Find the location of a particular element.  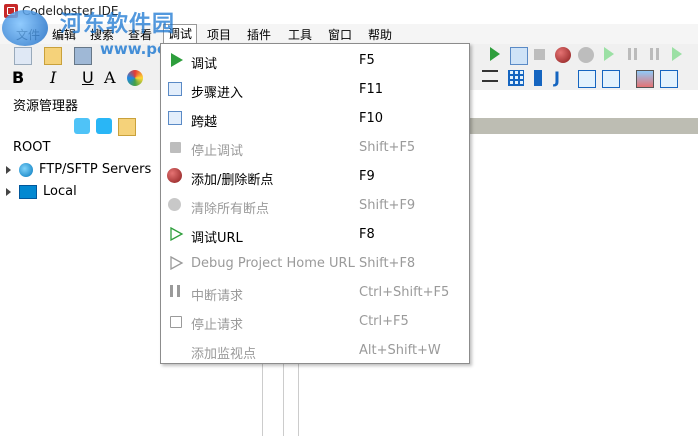

menu-item-shortcut: F11 is located at coordinates (371, 89).